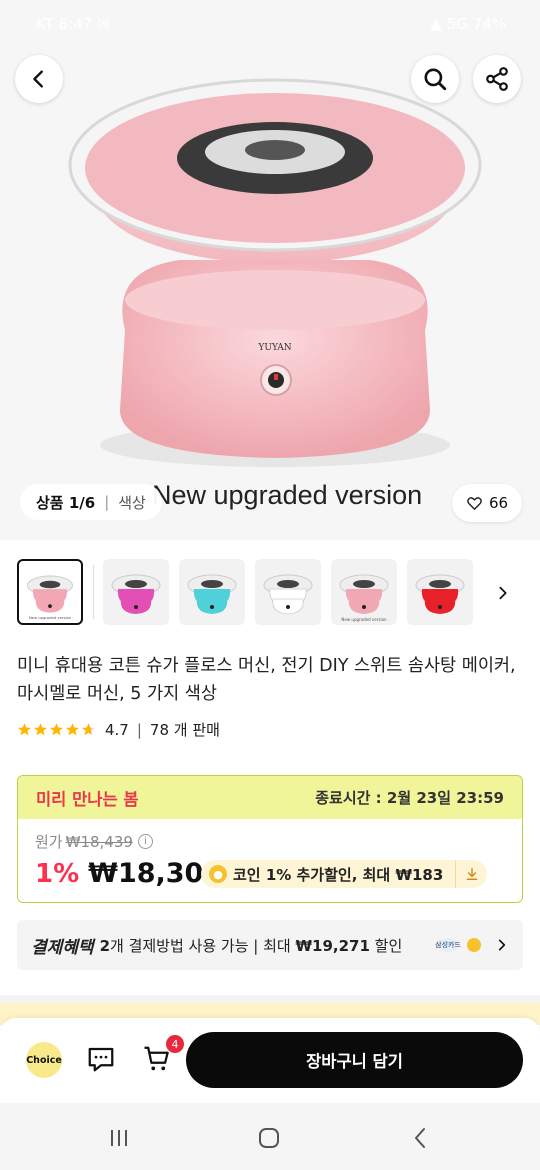  Describe the element at coordinates (487, 503) in the screenshot. I see `like-button: 66` at that location.